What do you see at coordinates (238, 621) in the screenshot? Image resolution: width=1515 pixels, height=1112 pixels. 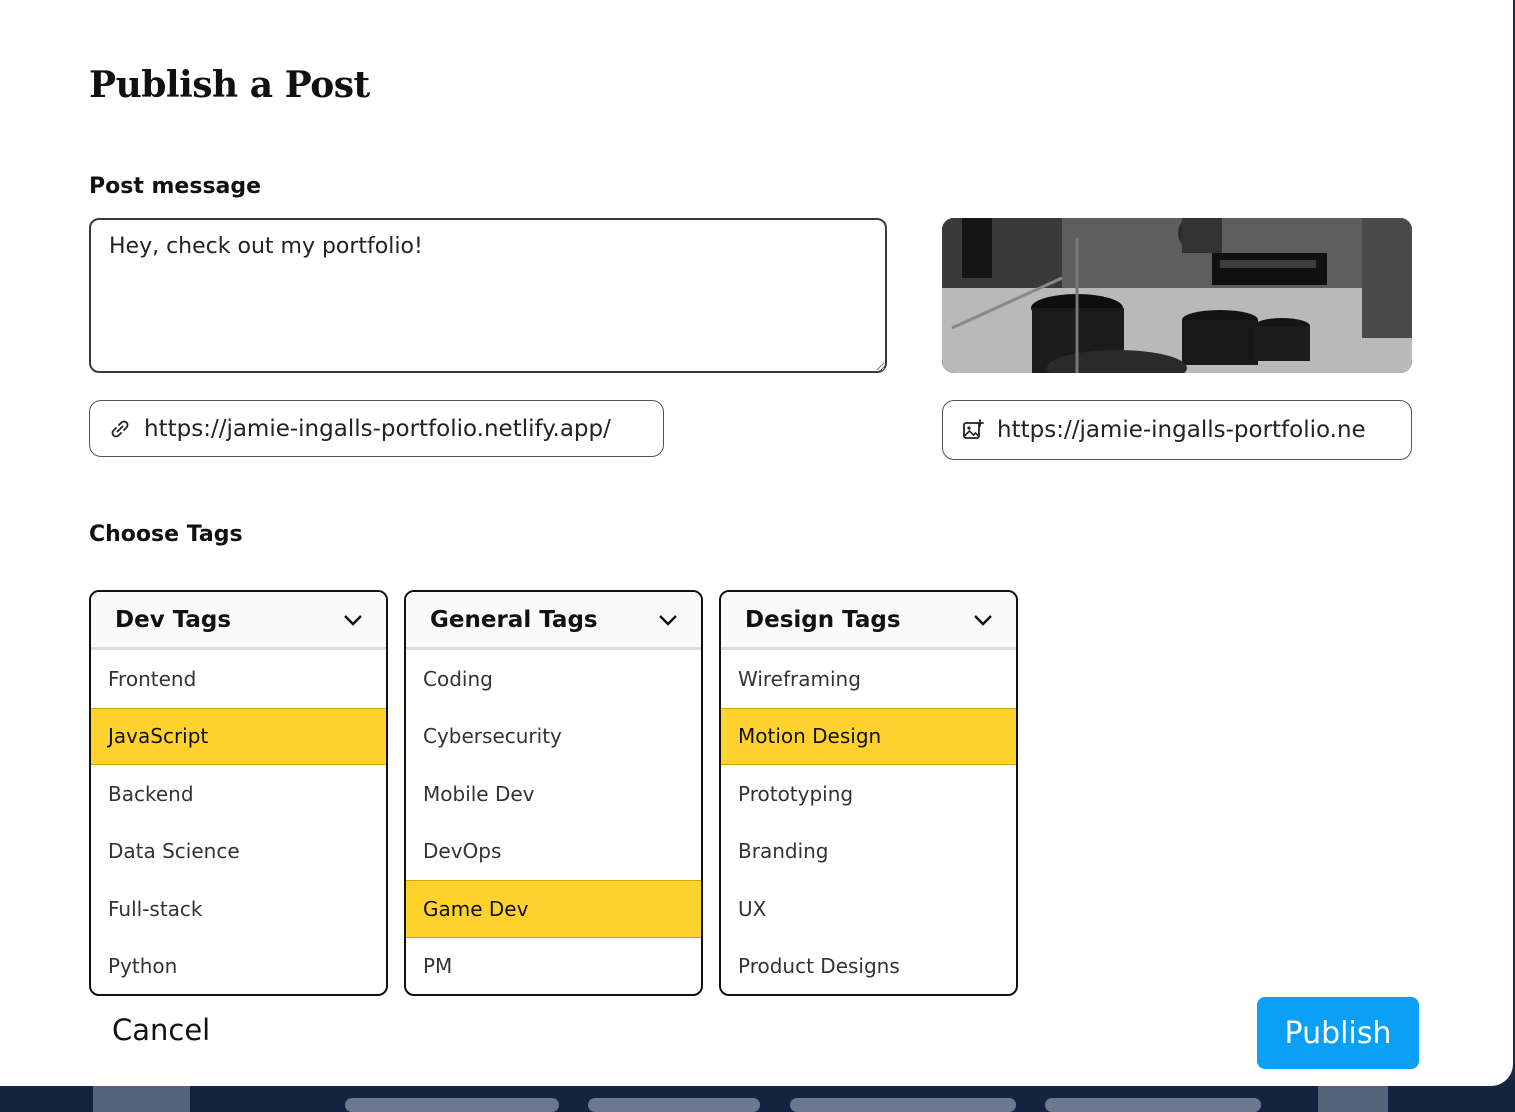 I see `dev-tags-dropdown: Dev Tags` at bounding box center [238, 621].